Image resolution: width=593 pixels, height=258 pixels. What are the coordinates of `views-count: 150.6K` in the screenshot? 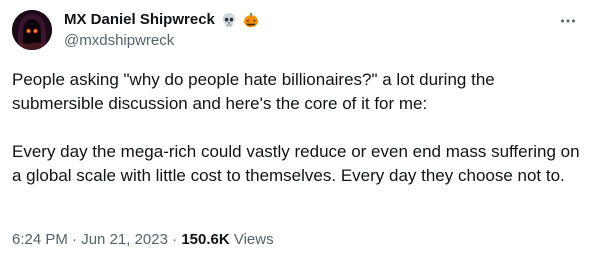 It's located at (205, 239).